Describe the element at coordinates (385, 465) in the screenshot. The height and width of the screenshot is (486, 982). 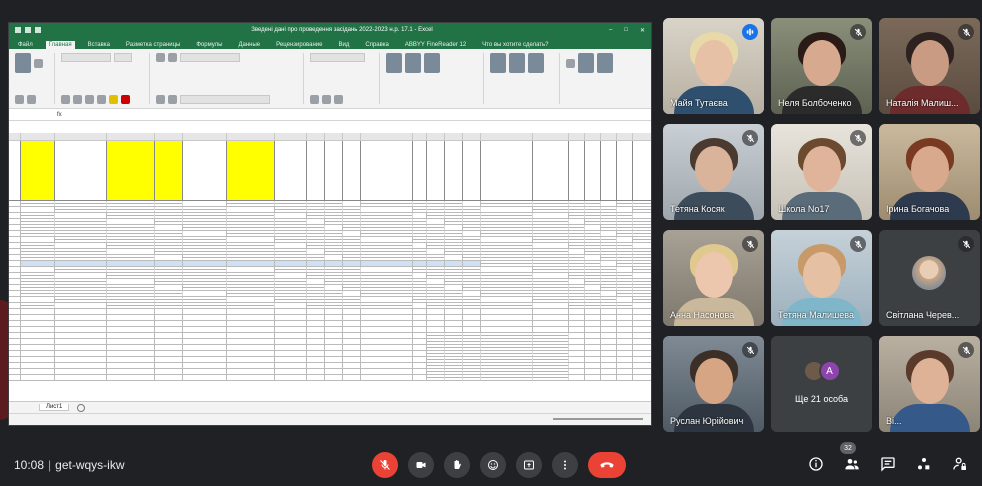
I see `mic-off-button` at that location.